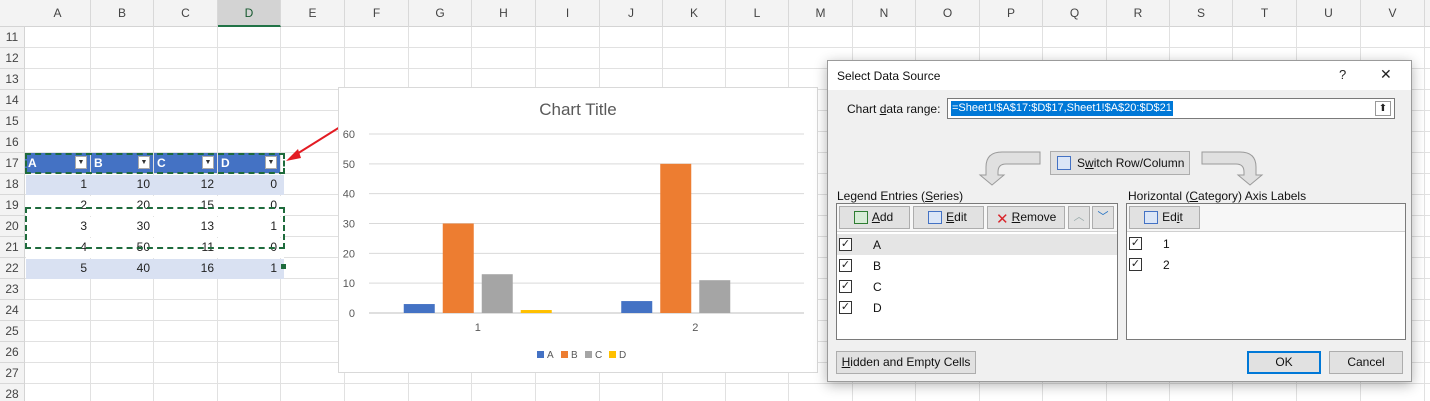  Describe the element at coordinates (349, 165) in the screenshot. I see `y-tick-label: 50` at that location.